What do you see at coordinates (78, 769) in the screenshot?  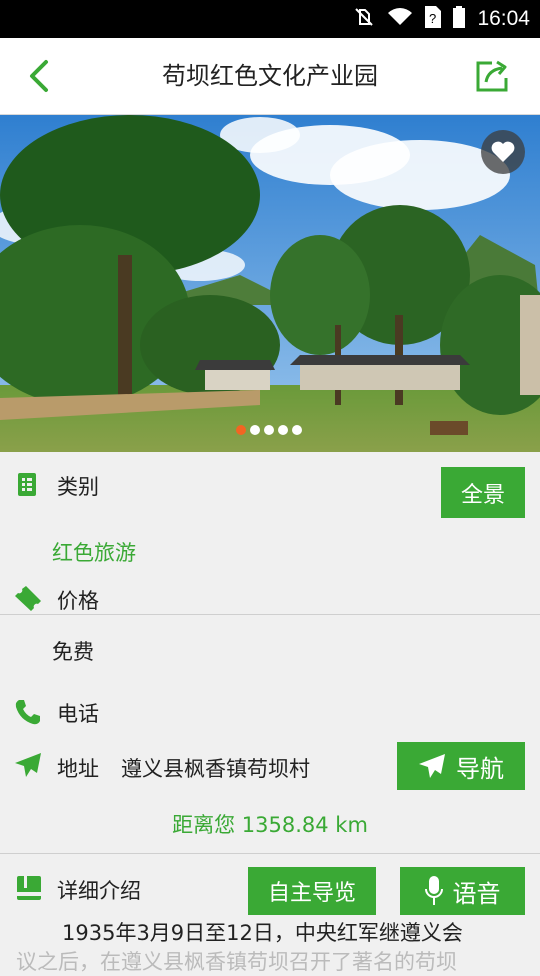 I see `address-label: 地址` at bounding box center [78, 769].